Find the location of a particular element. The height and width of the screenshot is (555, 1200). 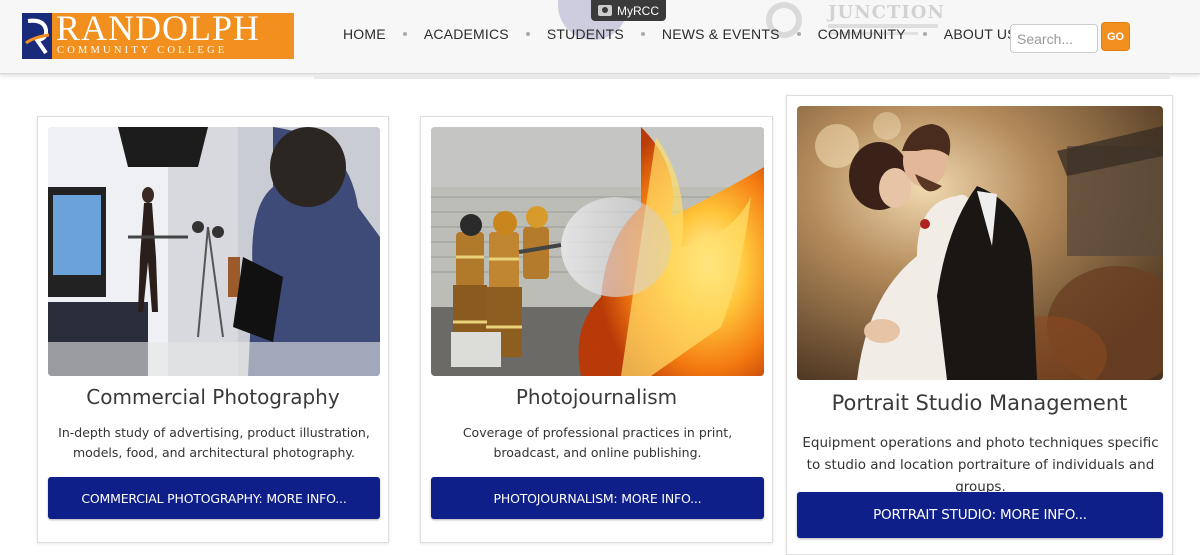

logo-r-mark-icon is located at coordinates (37, 36).